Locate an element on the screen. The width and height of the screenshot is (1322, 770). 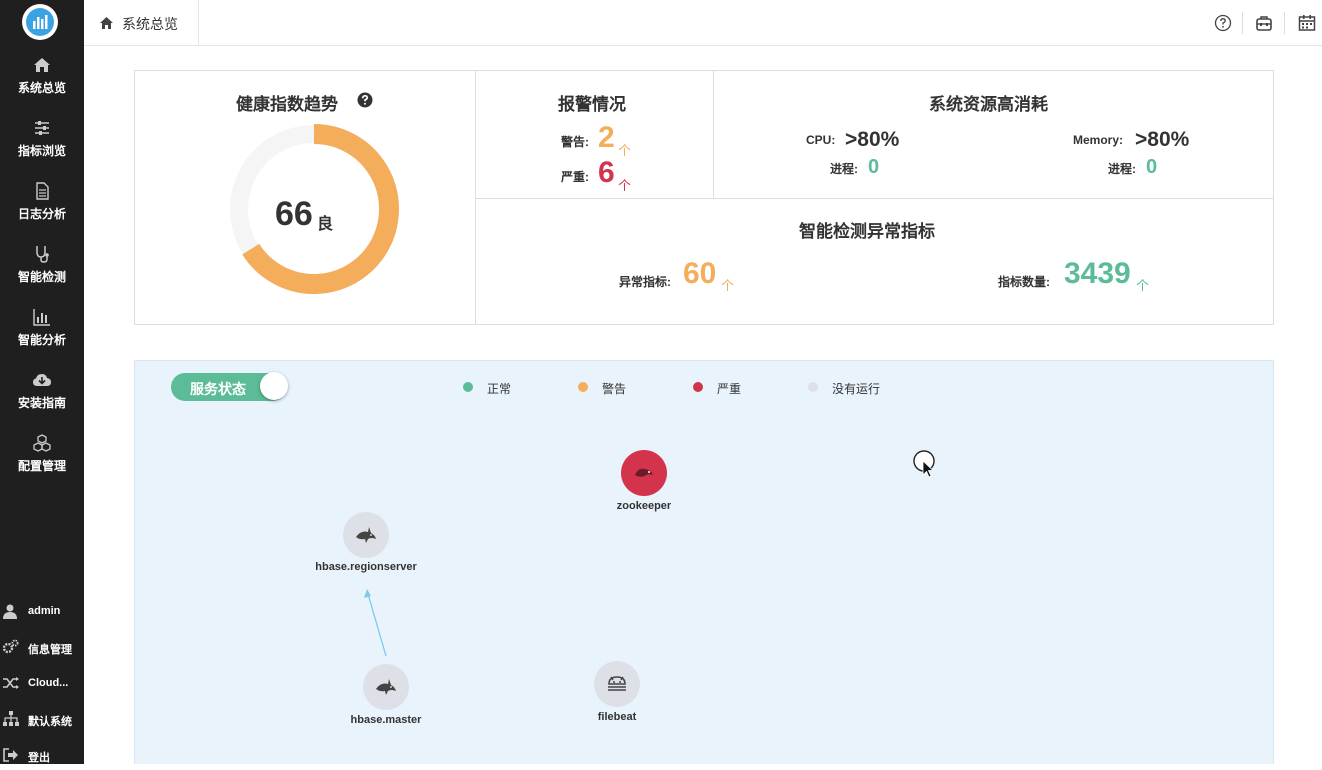
logo-icon is located at coordinates (40, 22).